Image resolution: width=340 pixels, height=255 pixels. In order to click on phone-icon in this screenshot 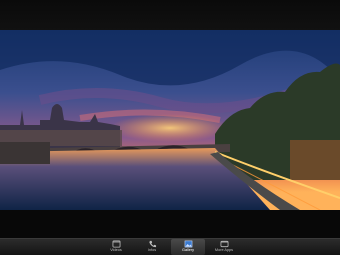, I will do `click(152, 244)`.